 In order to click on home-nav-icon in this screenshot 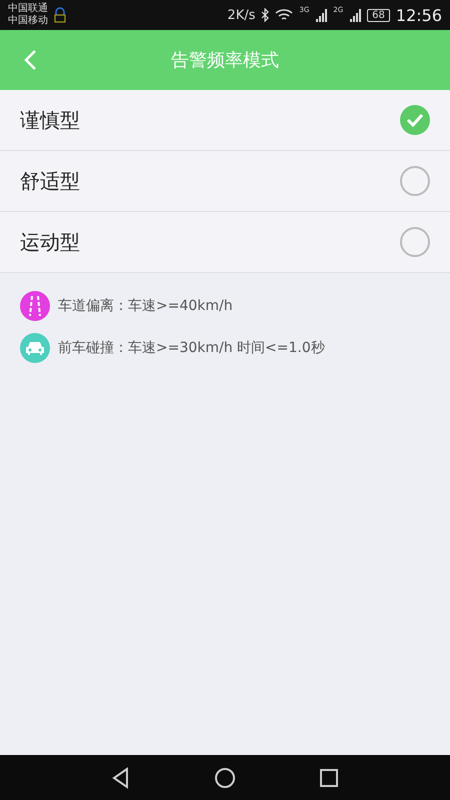, I will do `click(225, 778)`.